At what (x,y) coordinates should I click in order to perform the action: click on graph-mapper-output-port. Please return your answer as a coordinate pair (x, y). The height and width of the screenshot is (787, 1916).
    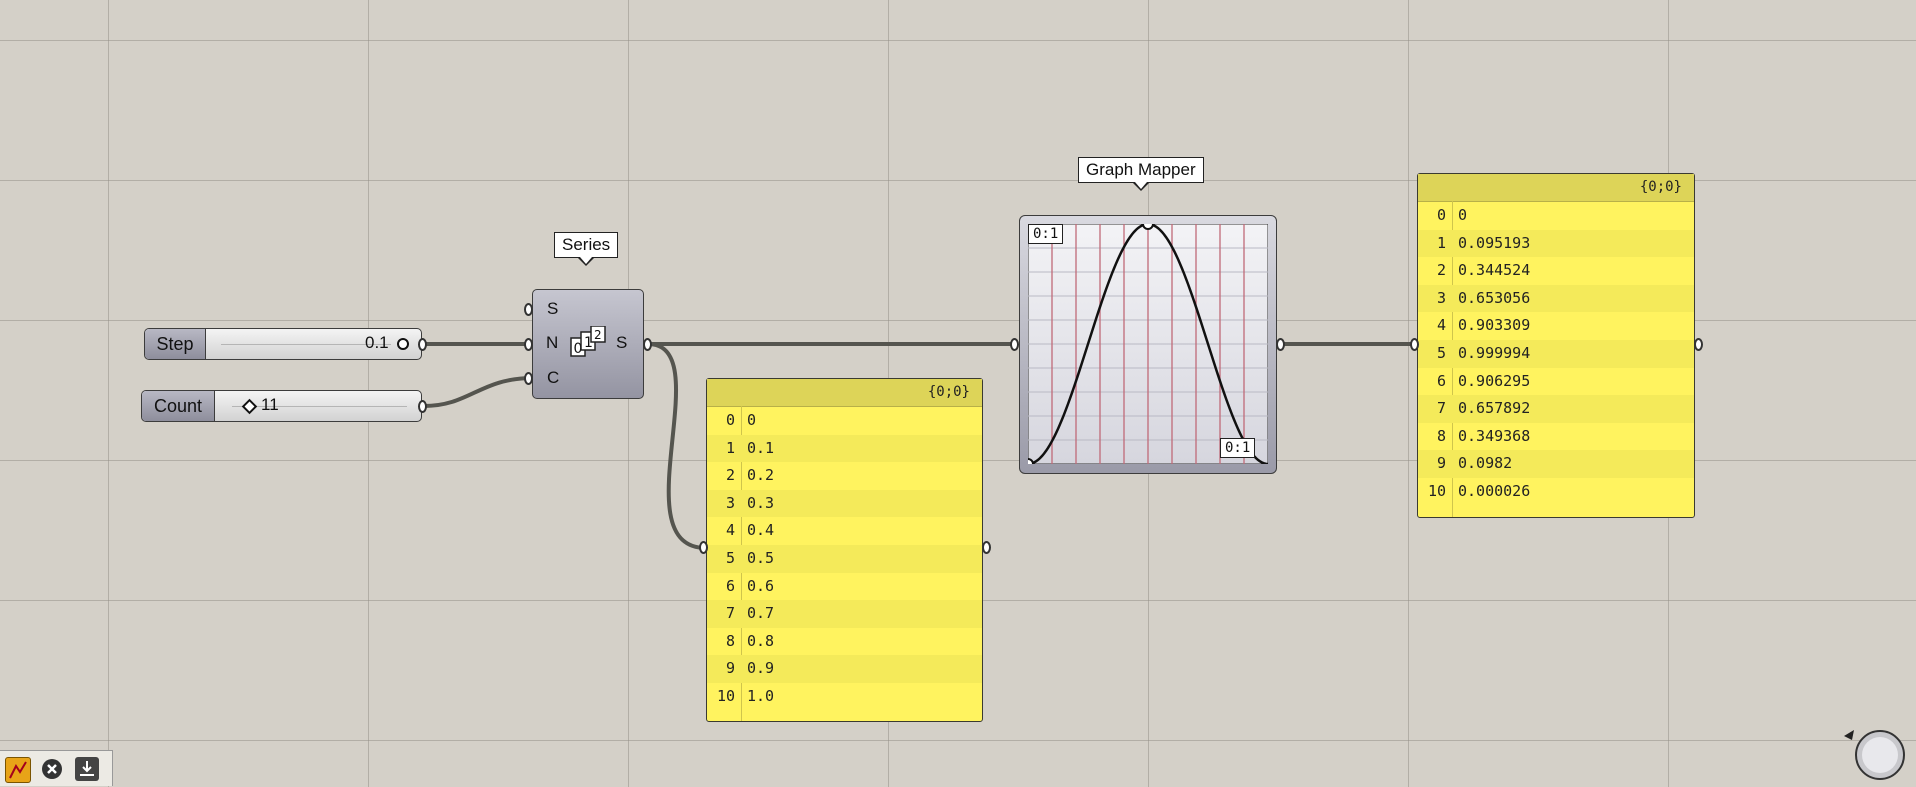
    Looking at the image, I should click on (1280, 344).